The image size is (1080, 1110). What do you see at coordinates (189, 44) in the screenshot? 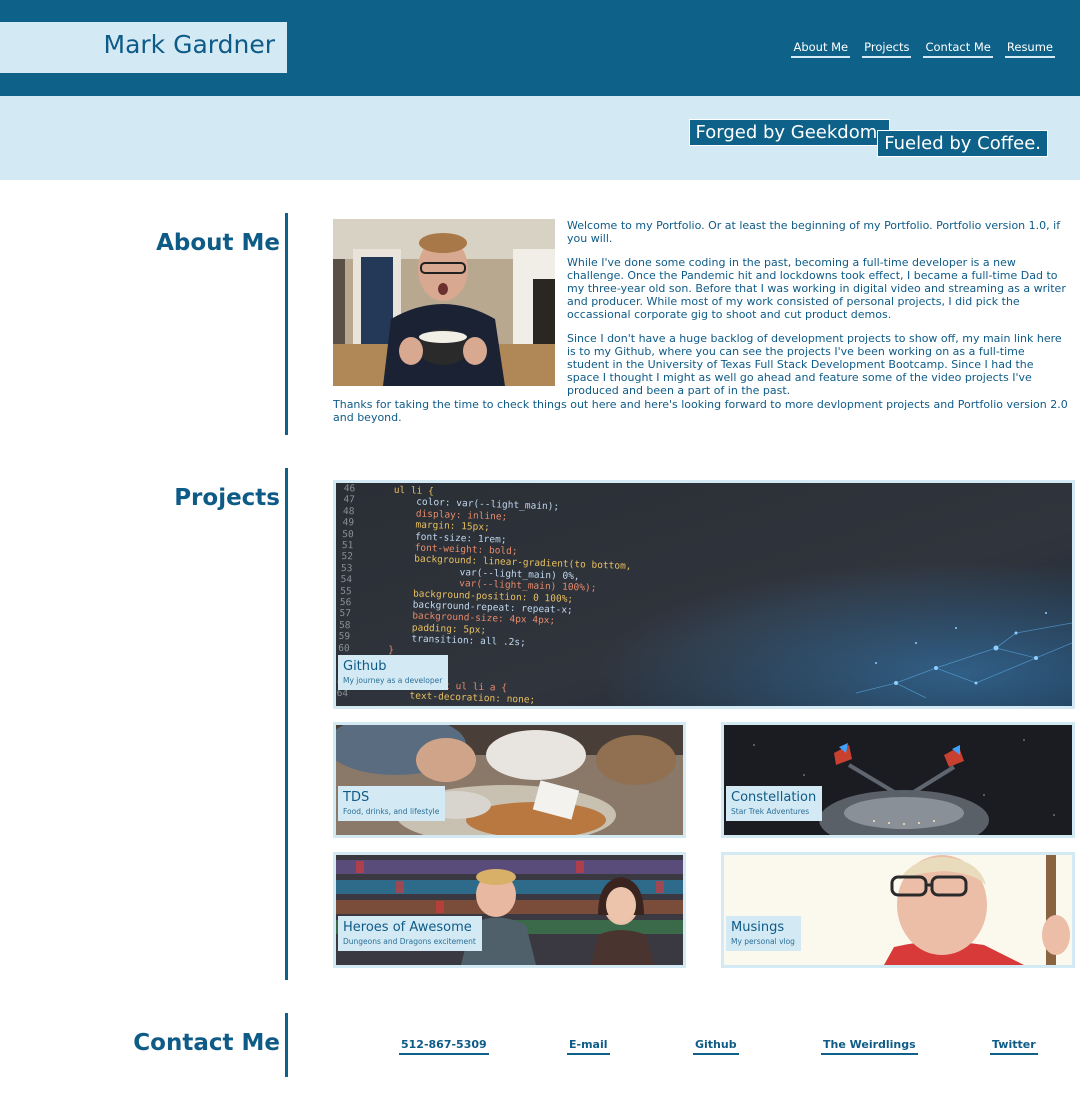
I see `site-title: Mark Gardner` at bounding box center [189, 44].